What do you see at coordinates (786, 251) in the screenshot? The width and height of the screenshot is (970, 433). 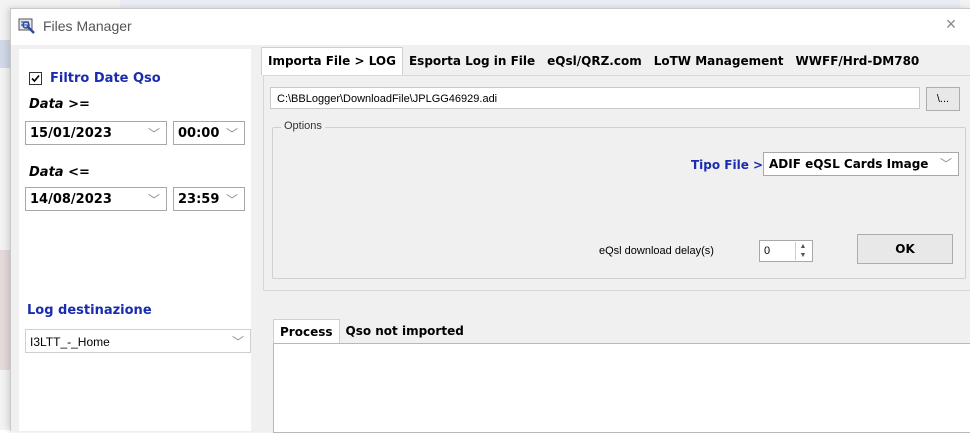 I see `eqsl-delay-spinner: 0 ▲ ▼` at bounding box center [786, 251].